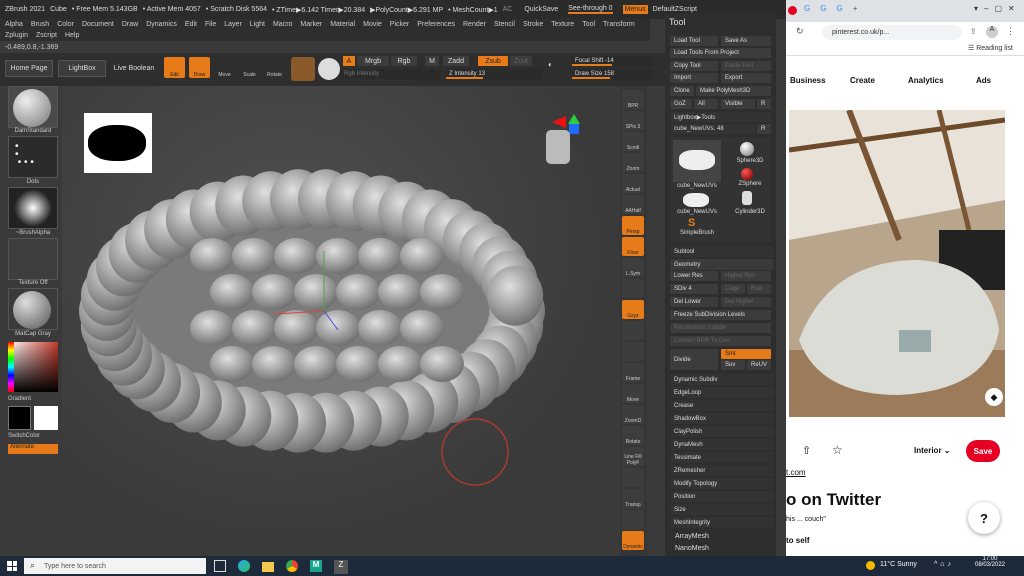 This screenshot has height=576, width=1024. Describe the element at coordinates (681, 104) in the screenshot. I see `goz-button: GoZ` at that location.